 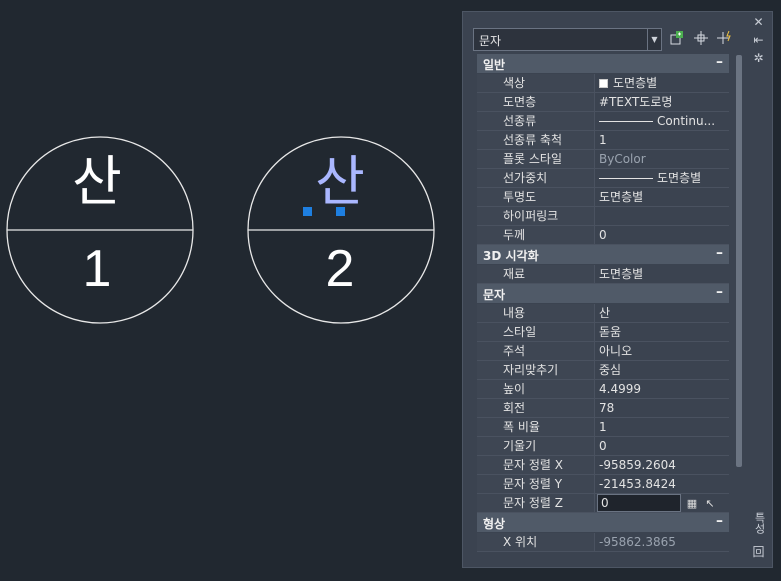 I want to click on property-label: X 위치, so click(x=536, y=542).